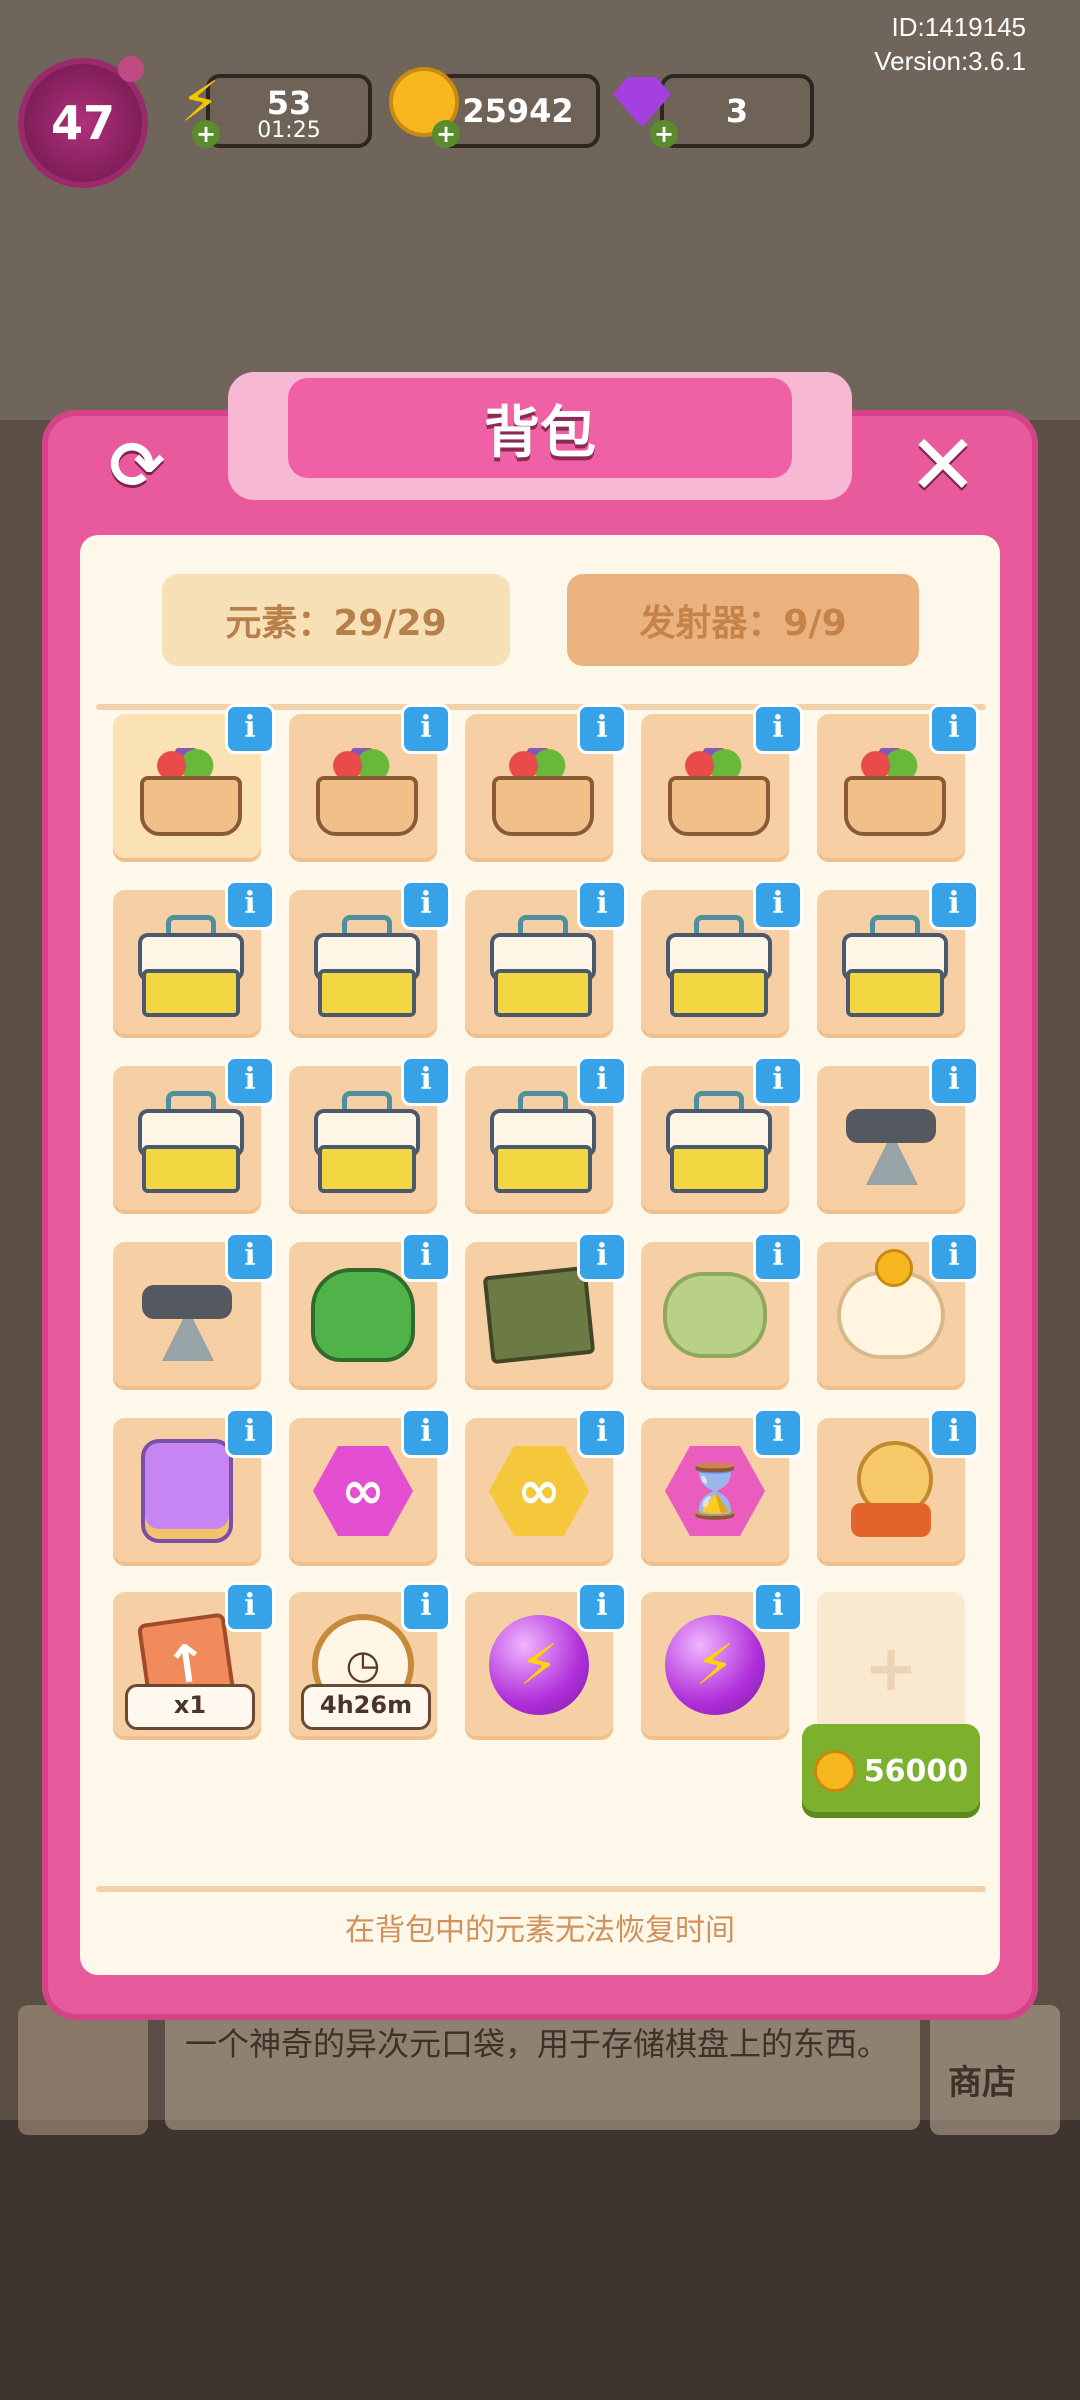 This screenshot has height=2400, width=1080. I want to click on version-label: Version:3.6.1, so click(950, 61).